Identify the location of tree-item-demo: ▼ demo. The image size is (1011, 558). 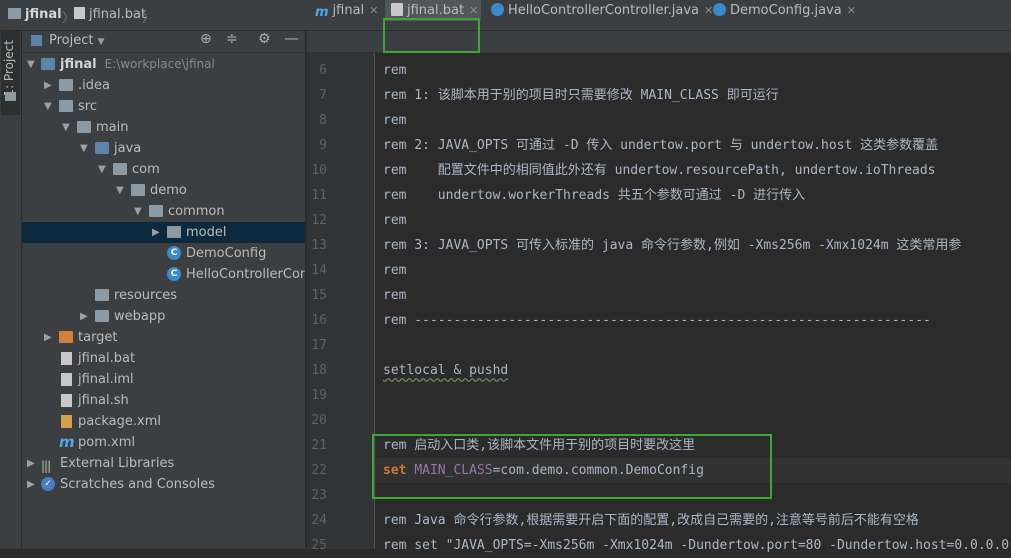
(163, 190).